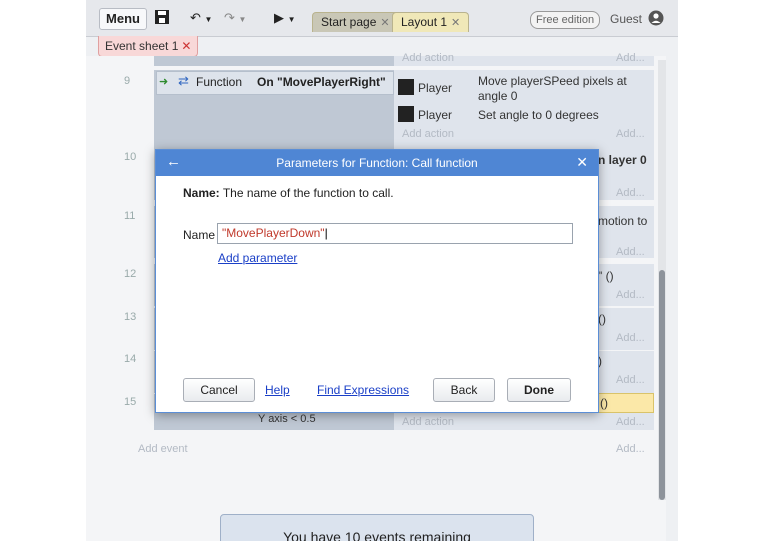 The width and height of the screenshot is (763, 541). I want to click on add-parameter-link: Add parameter, so click(257, 258).